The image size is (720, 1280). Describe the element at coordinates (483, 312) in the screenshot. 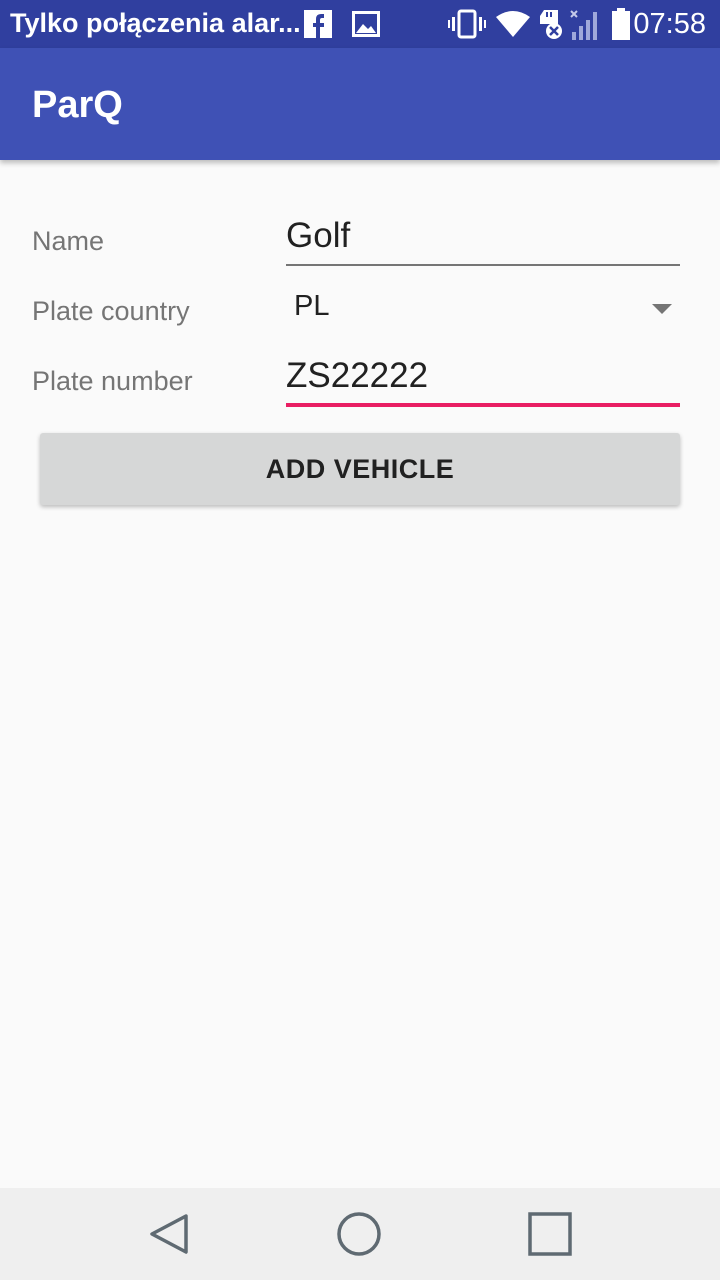

I see `country-spinner: PL` at that location.